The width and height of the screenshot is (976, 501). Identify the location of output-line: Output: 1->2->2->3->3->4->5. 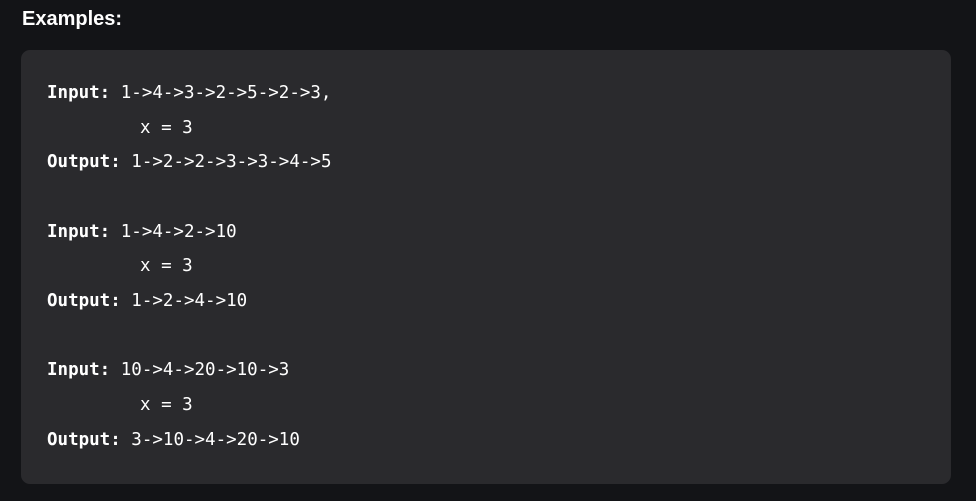
(189, 162).